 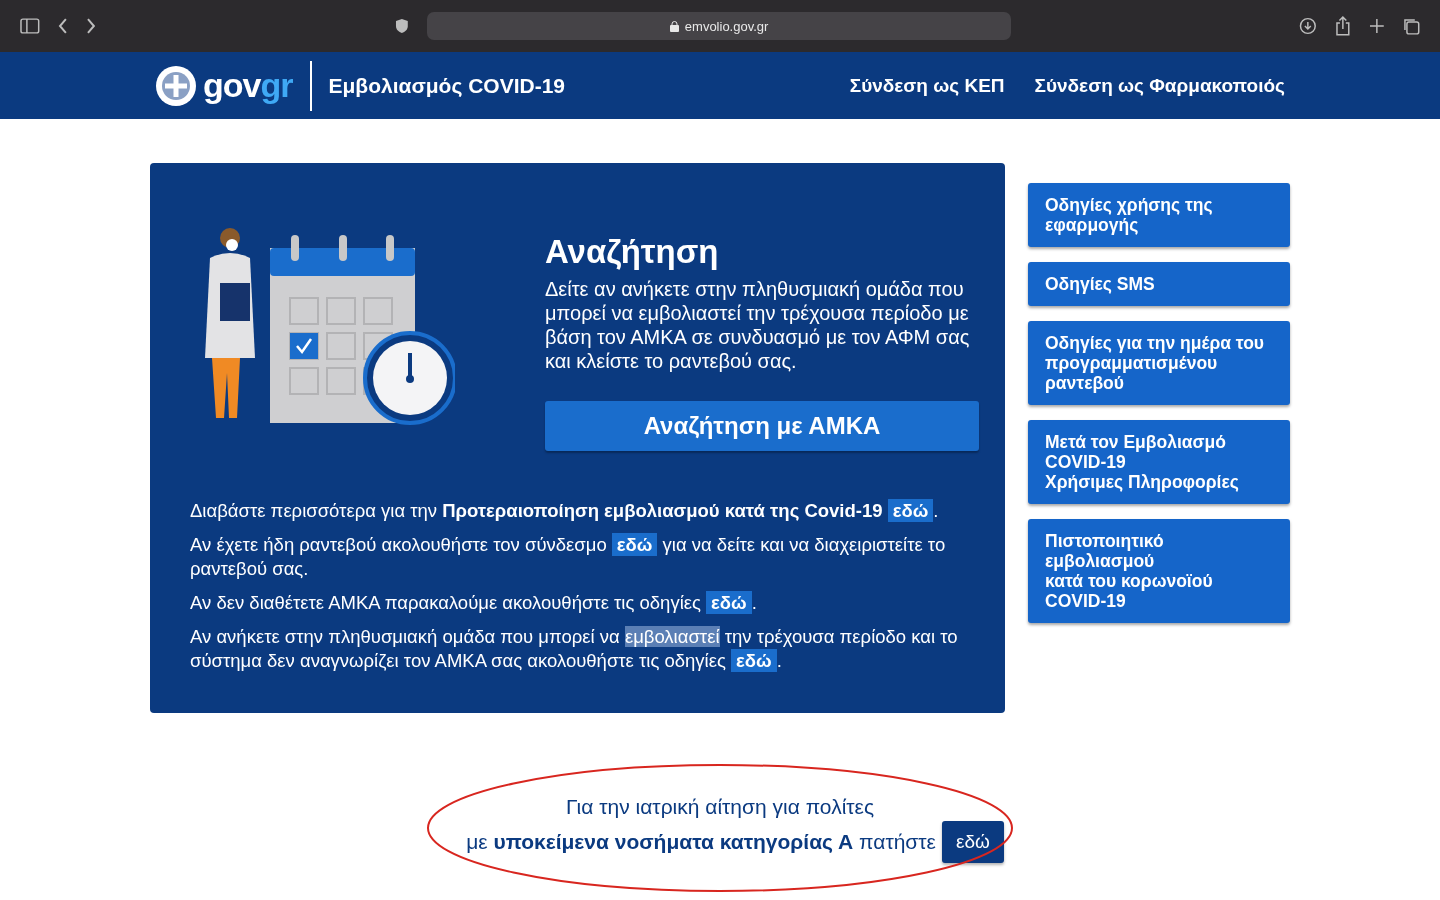 What do you see at coordinates (1411, 26) in the screenshot?
I see `tabs-icon` at bounding box center [1411, 26].